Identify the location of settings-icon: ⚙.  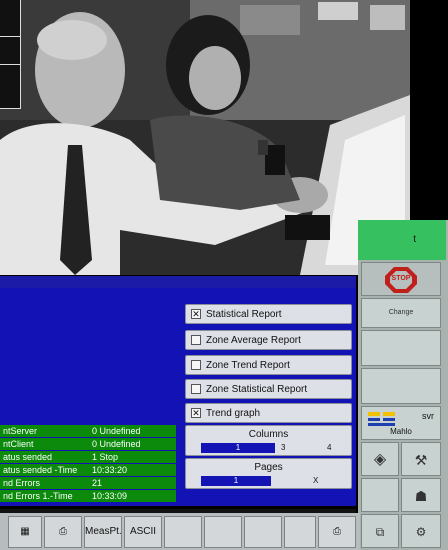
(421, 532).